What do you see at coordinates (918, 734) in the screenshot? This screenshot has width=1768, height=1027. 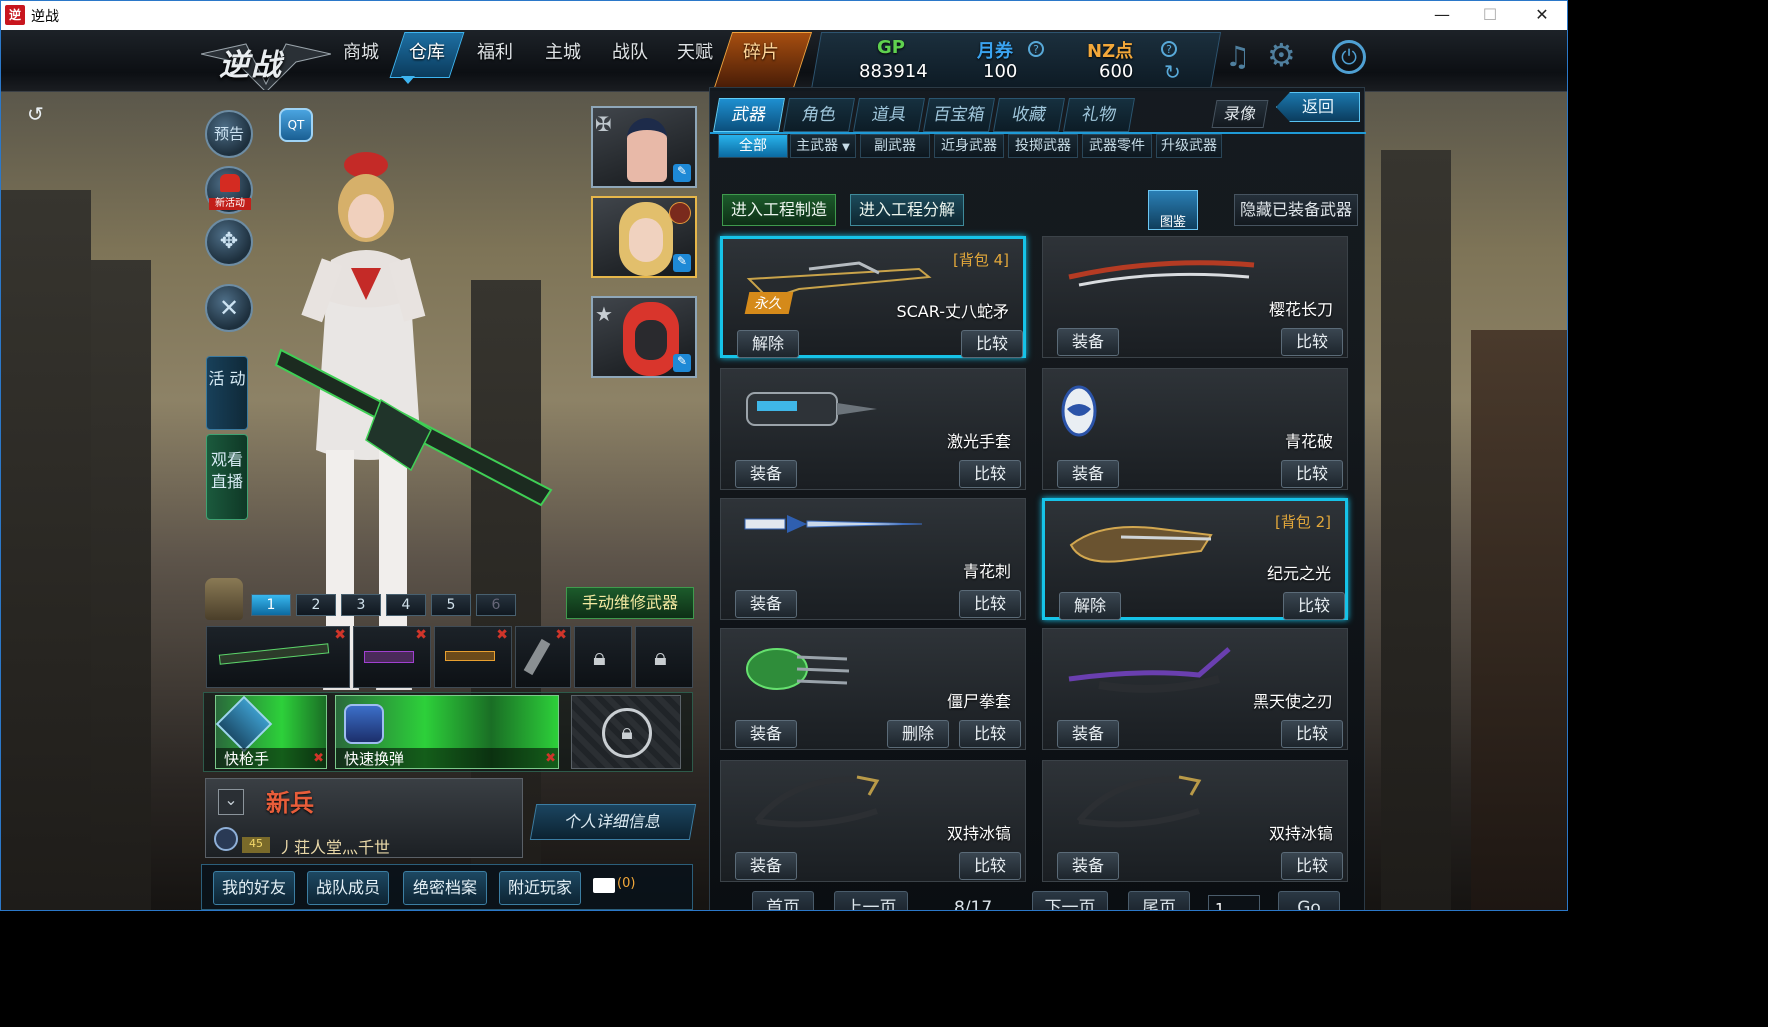 I see `delete-button: 删除` at bounding box center [918, 734].